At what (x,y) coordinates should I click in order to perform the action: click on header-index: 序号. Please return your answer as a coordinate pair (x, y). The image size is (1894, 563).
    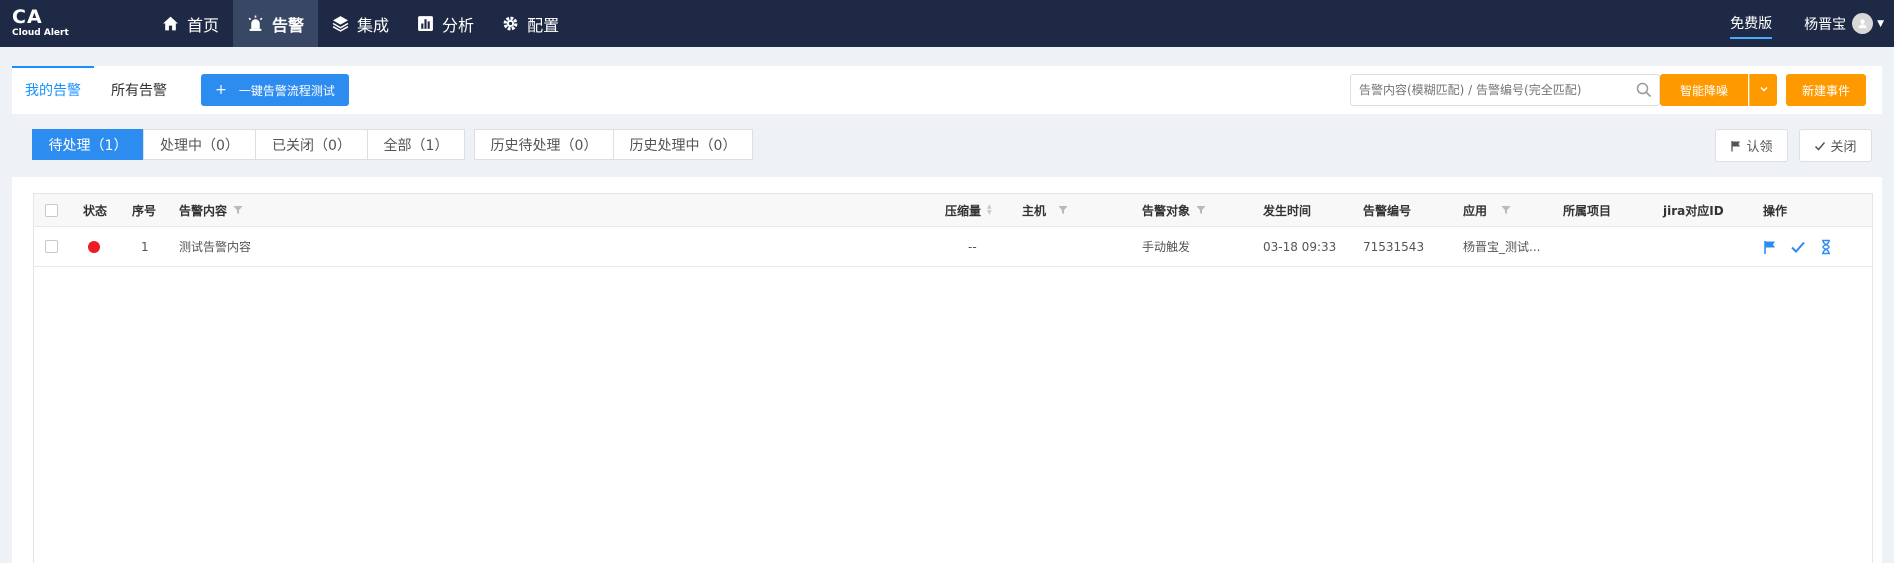
    Looking at the image, I should click on (144, 210).